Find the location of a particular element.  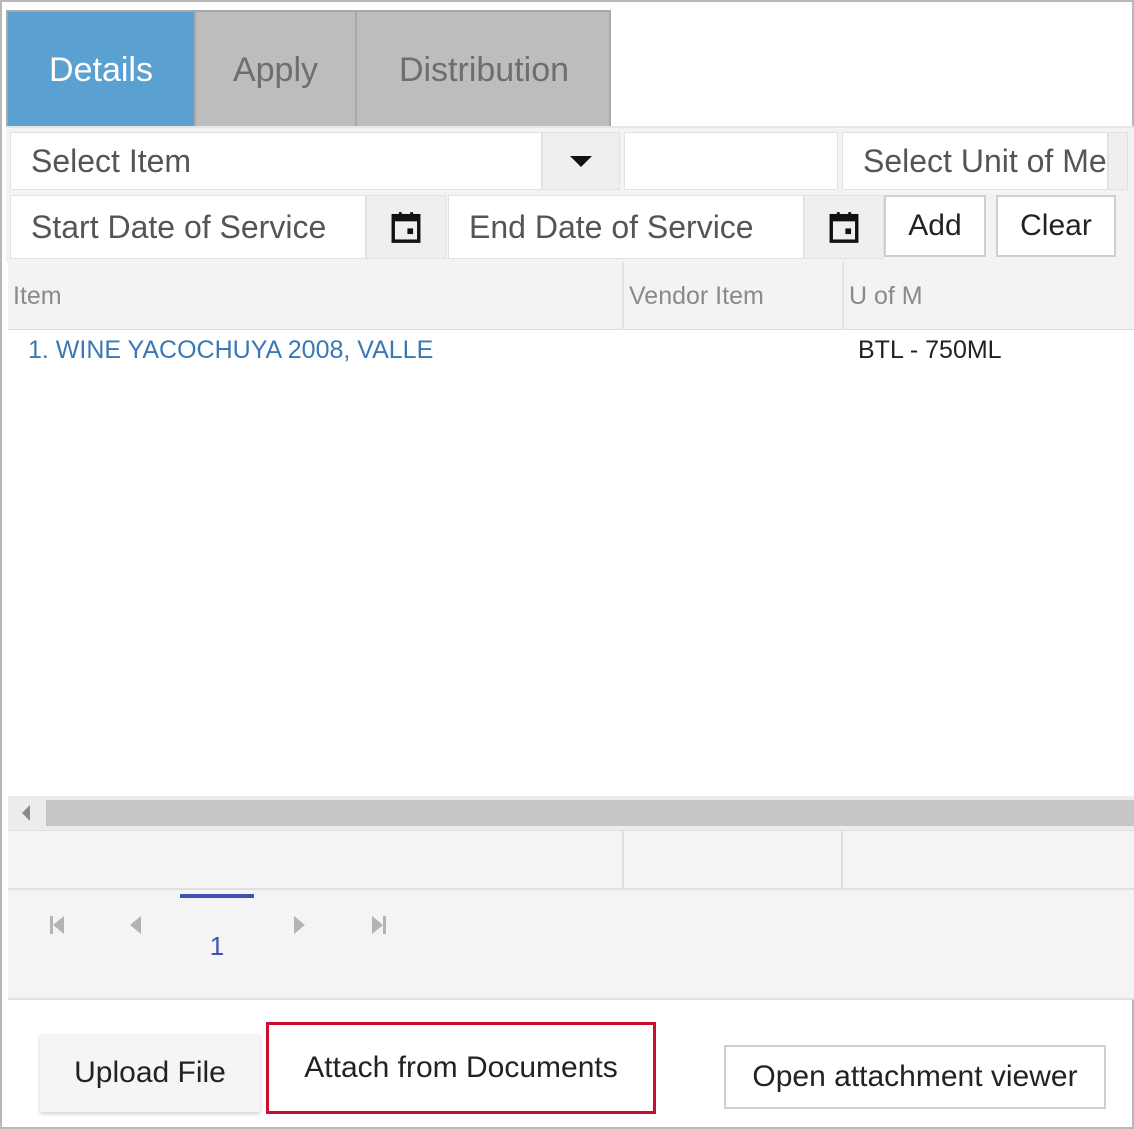

last-page-icon is located at coordinates (379, 925).